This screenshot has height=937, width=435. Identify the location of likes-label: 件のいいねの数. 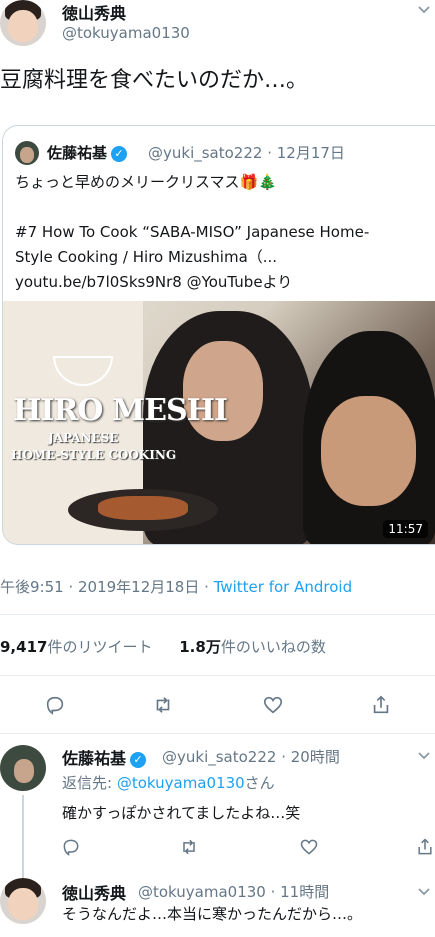
(273, 647).